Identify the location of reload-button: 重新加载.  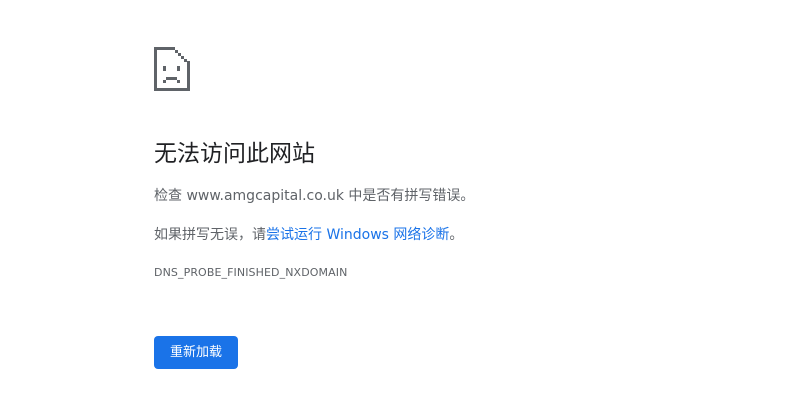
(196, 352).